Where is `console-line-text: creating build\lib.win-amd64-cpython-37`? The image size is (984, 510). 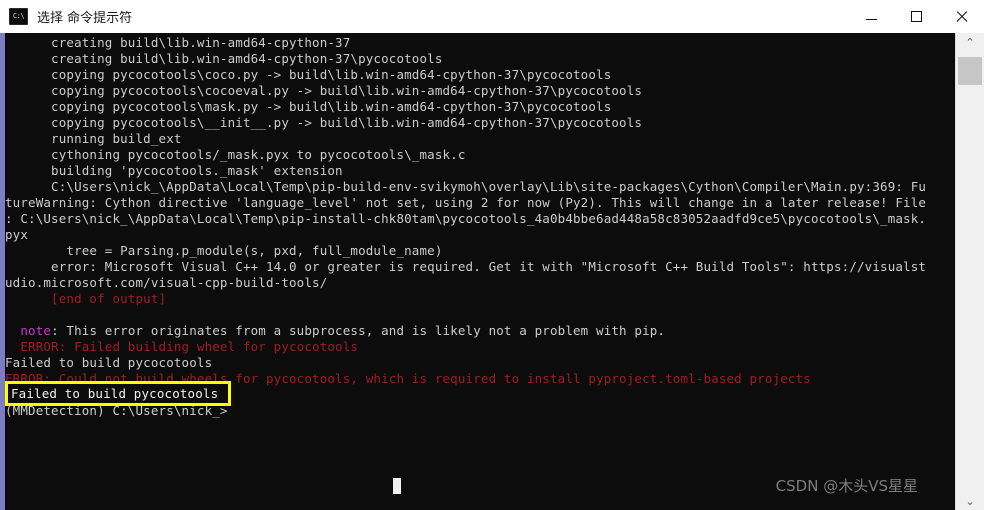 console-line-text: creating build\lib.win-amd64-cpython-37 is located at coordinates (178, 42).